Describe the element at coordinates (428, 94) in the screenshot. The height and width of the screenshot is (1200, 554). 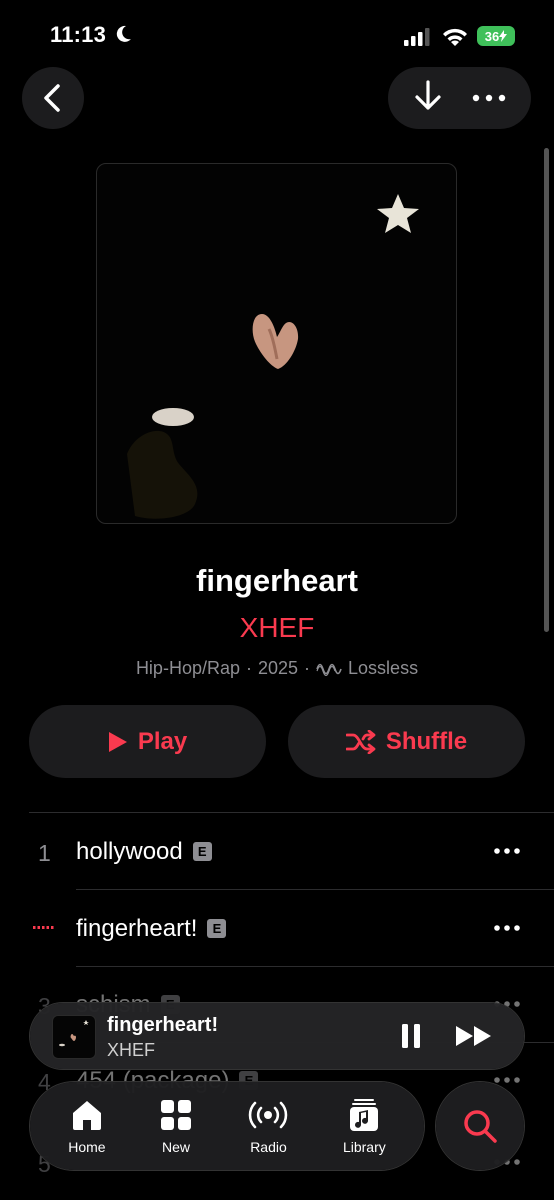
I see `download-arrow-icon` at that location.